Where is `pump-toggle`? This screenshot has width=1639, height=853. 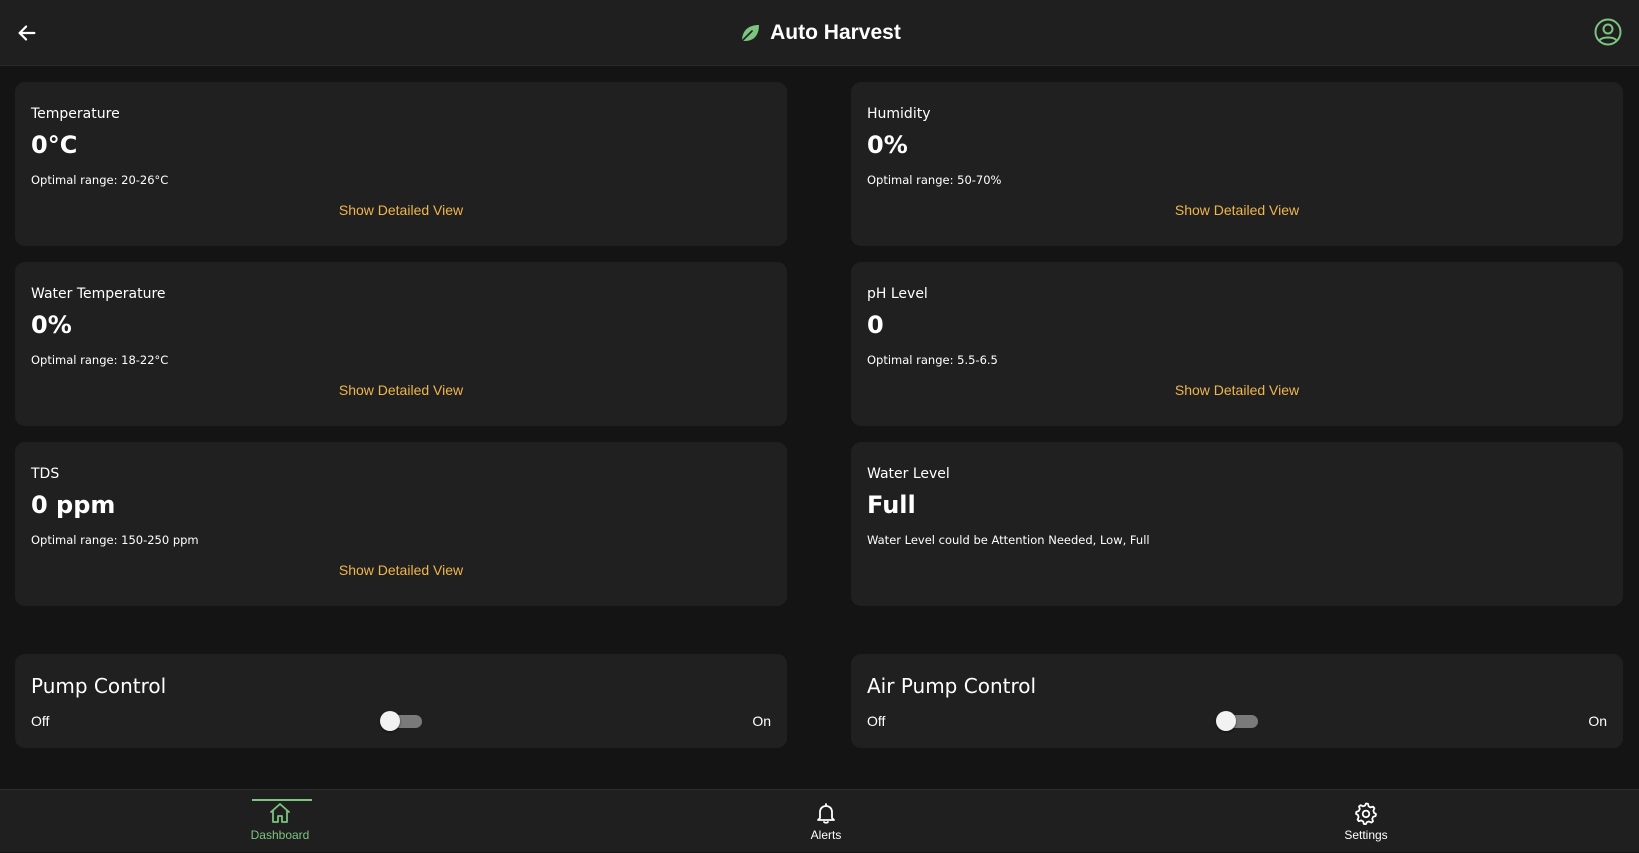
pump-toggle is located at coordinates (401, 721).